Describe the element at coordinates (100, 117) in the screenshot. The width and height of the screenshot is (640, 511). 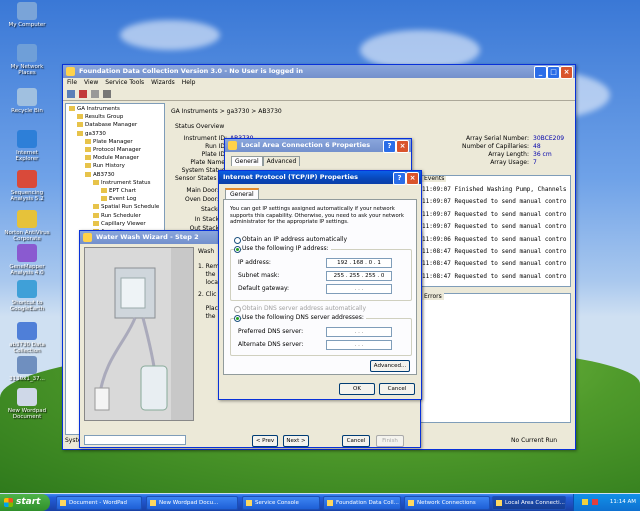
I see `tree-node: Results Group` at that location.